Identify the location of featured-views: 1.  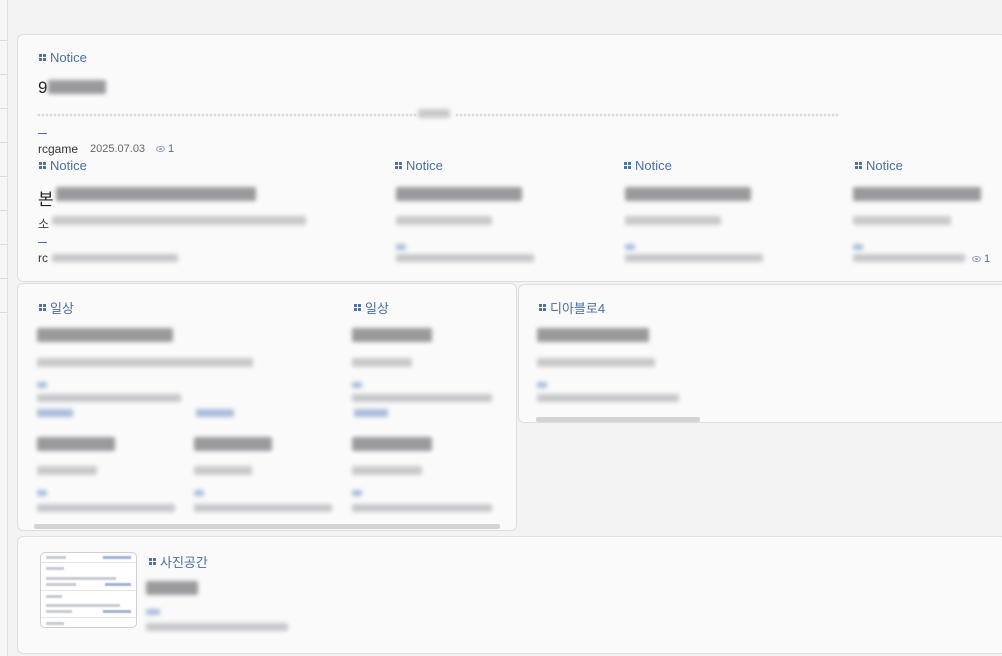
(165, 149).